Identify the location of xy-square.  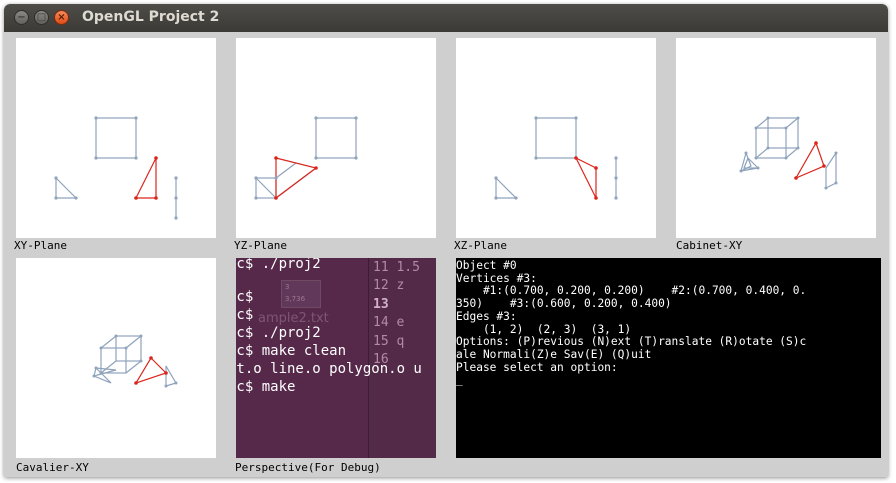
(116, 138).